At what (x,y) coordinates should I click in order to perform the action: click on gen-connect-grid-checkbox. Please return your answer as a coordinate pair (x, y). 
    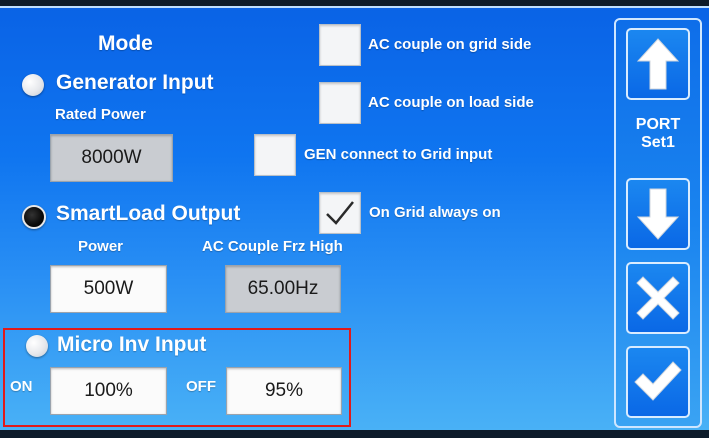
    Looking at the image, I should click on (275, 155).